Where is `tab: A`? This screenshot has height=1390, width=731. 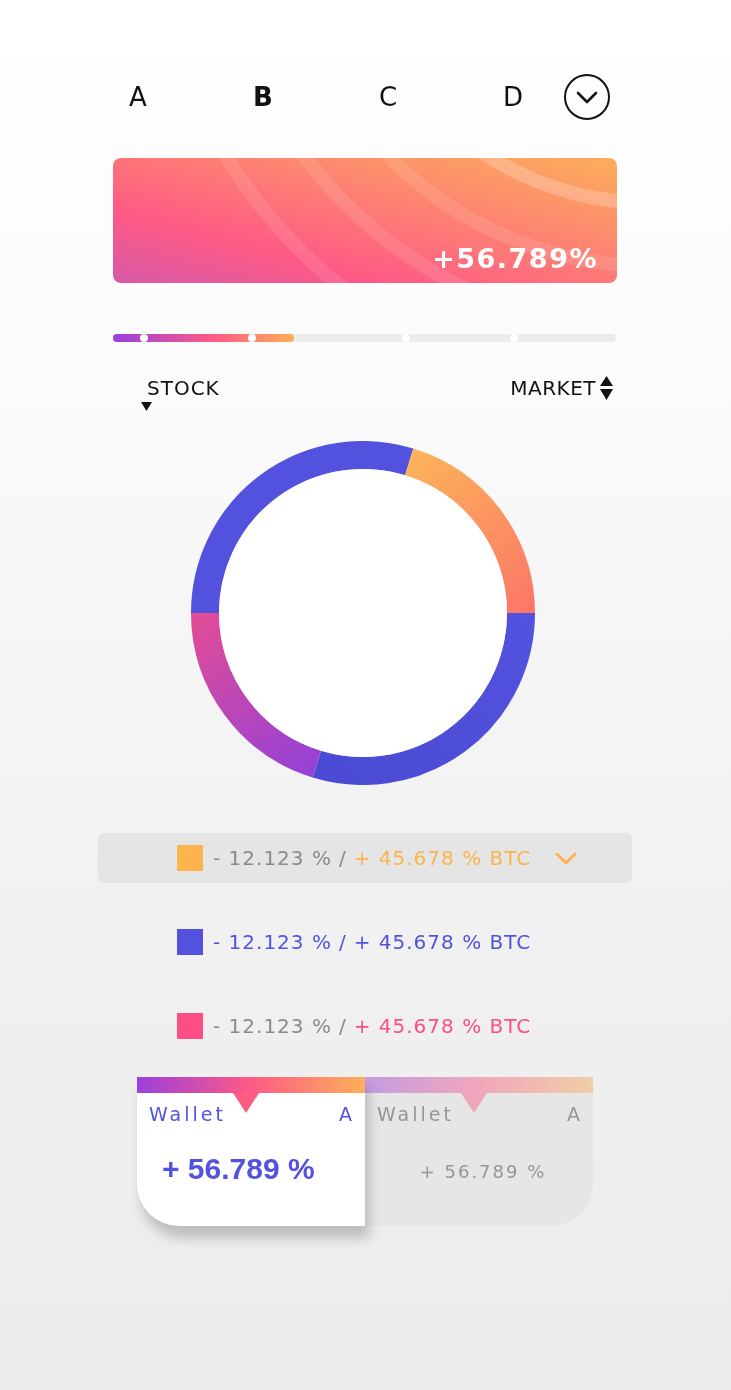 tab: A is located at coordinates (138, 97).